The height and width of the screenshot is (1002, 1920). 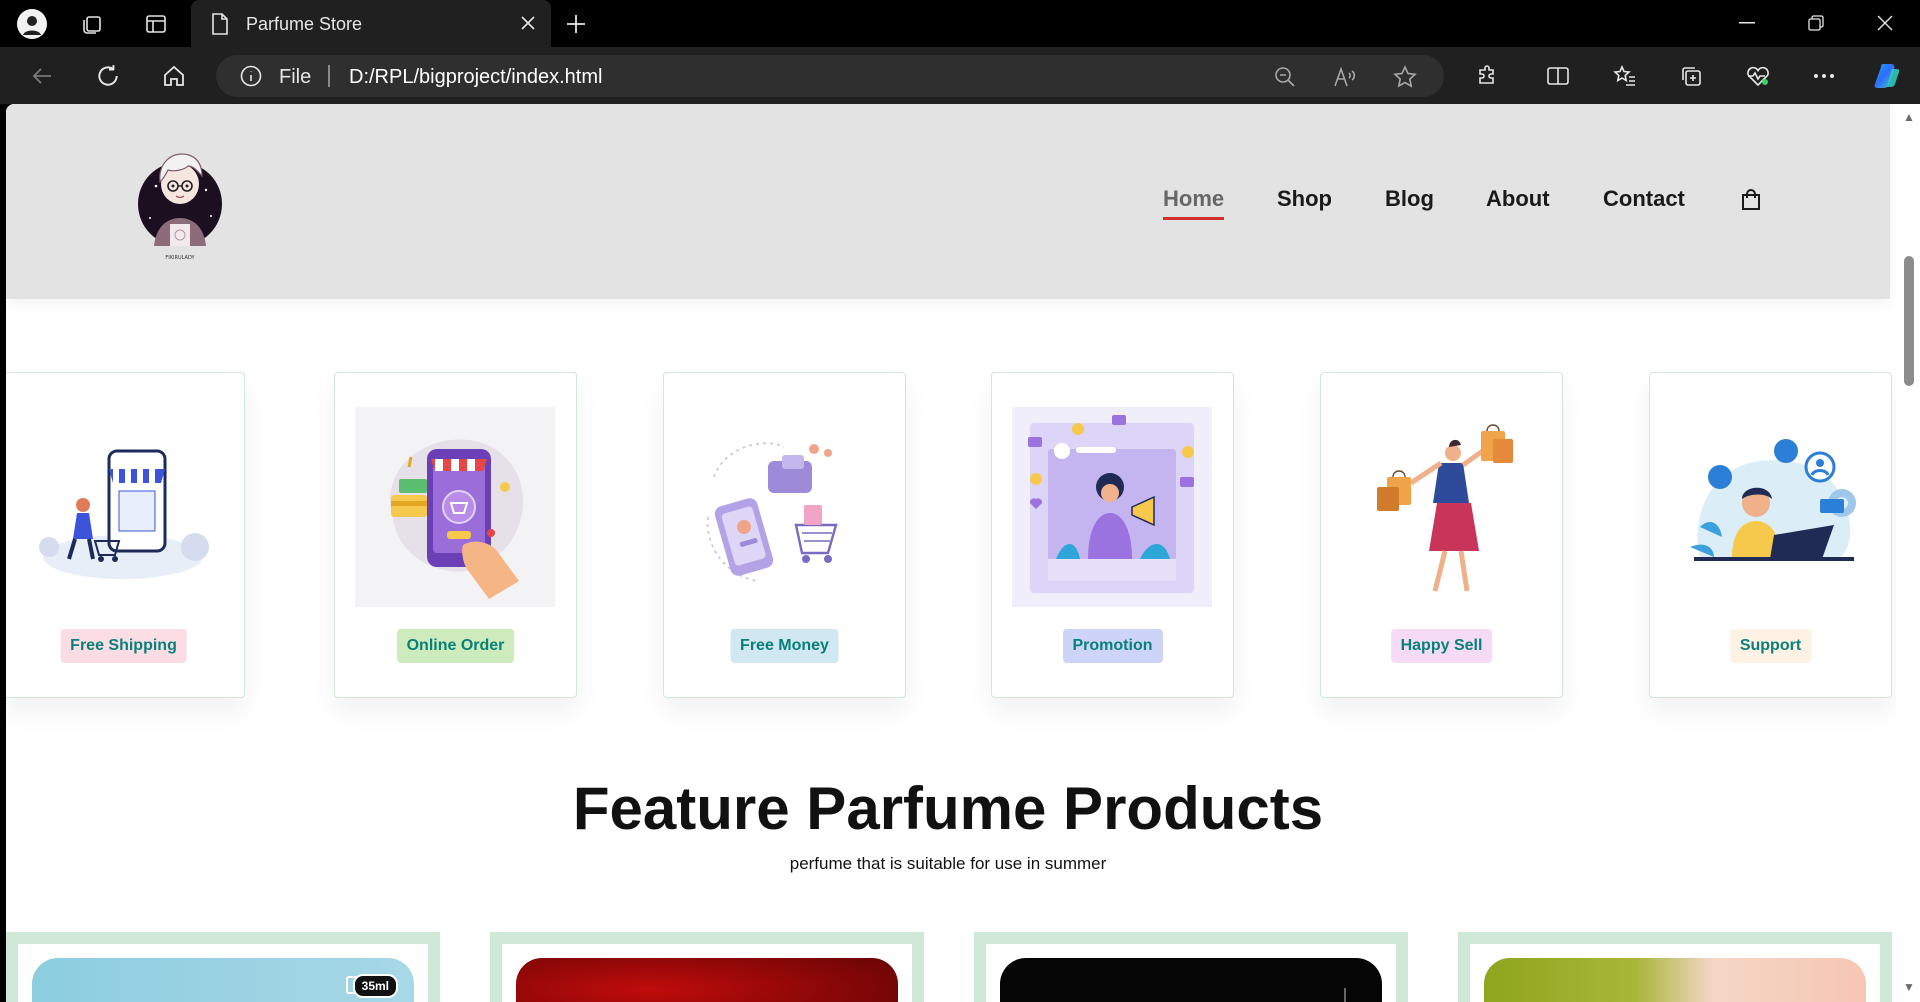 I want to click on more-options-icon, so click(x=1824, y=76).